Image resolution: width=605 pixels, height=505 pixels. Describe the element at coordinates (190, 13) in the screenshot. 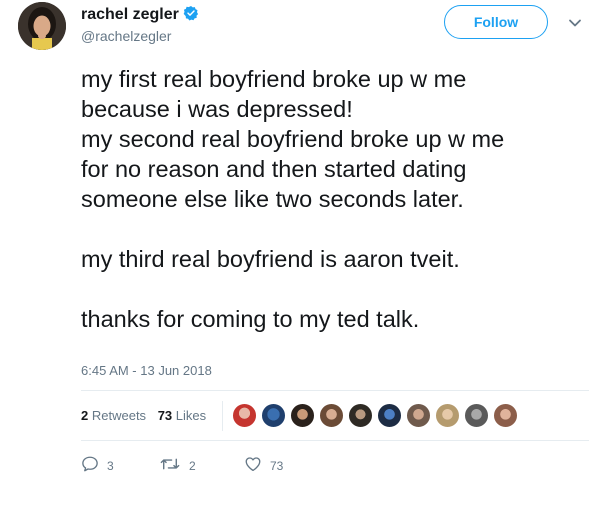

I see `verified-badge-icon` at that location.